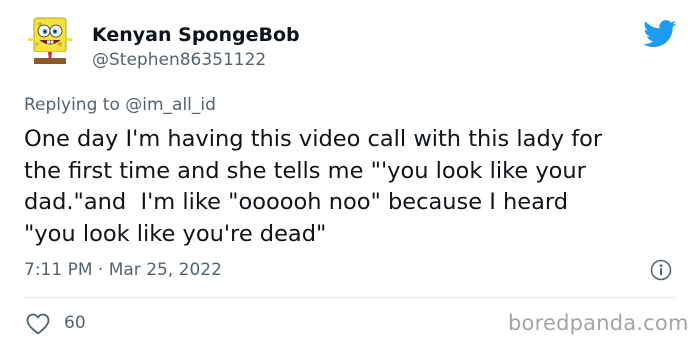 The height and width of the screenshot is (349, 700). I want to click on spongebob-avatar-icon, so click(50, 42).